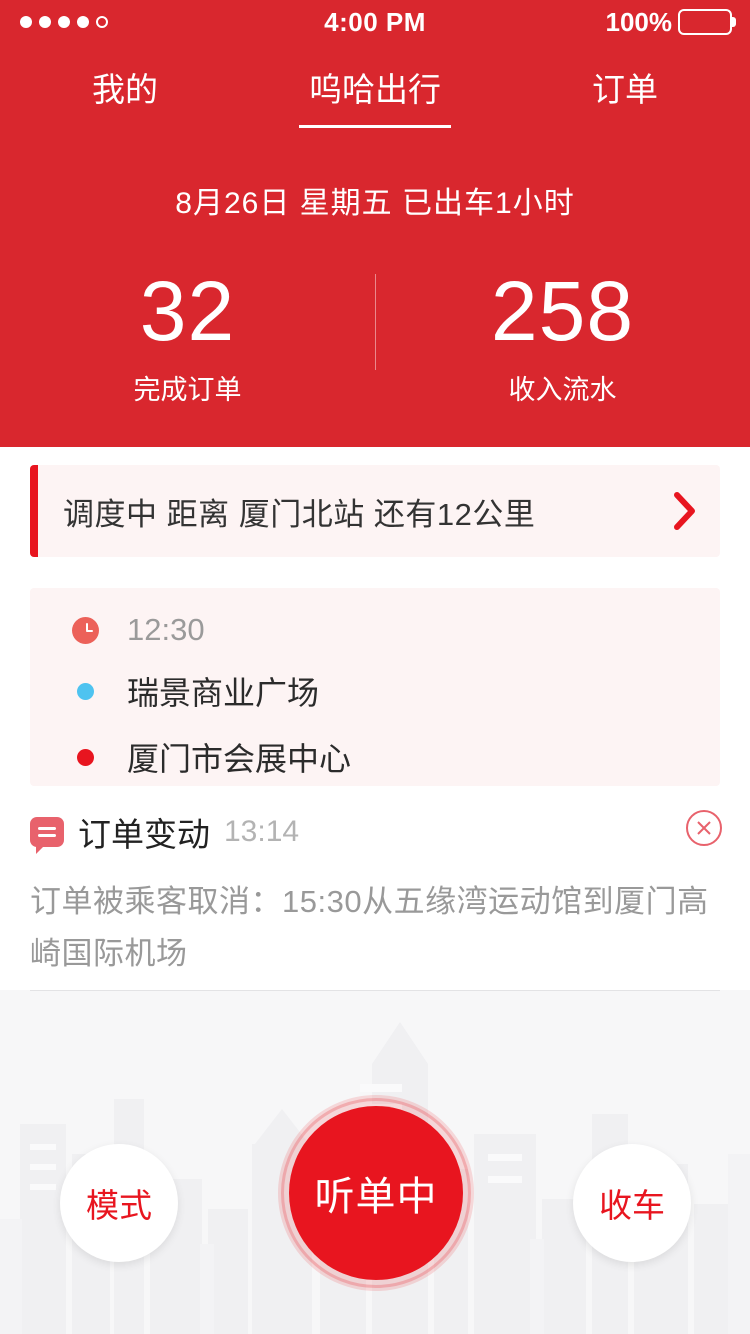  I want to click on off-work-button: 收车, so click(632, 1203).